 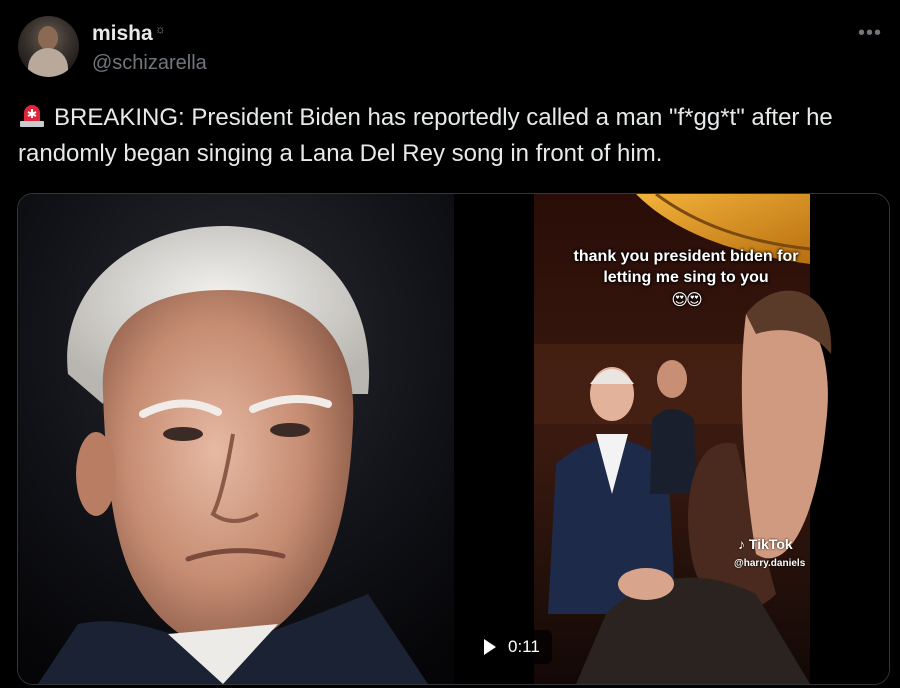 I want to click on tiktok-logo-icon: ♪, so click(x=741, y=544).